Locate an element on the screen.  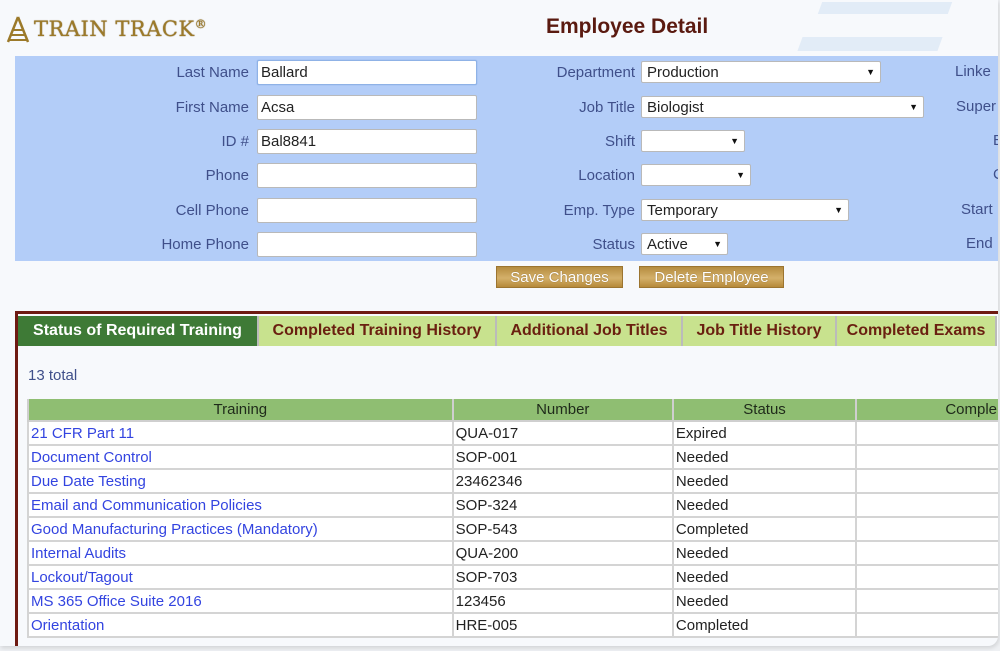
training-link: Document Control is located at coordinates (240, 457).